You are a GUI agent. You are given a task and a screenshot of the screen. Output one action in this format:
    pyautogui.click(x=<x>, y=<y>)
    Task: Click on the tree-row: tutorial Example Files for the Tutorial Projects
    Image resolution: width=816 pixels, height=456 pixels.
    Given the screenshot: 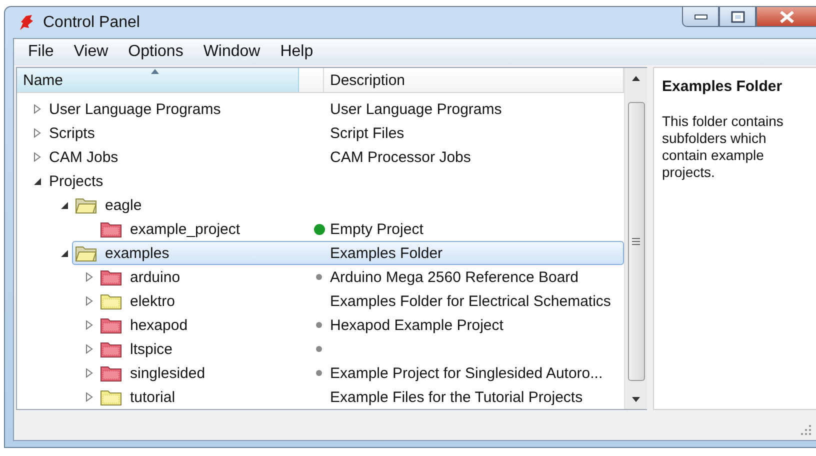 What is the action you would take?
    pyautogui.click(x=360, y=397)
    